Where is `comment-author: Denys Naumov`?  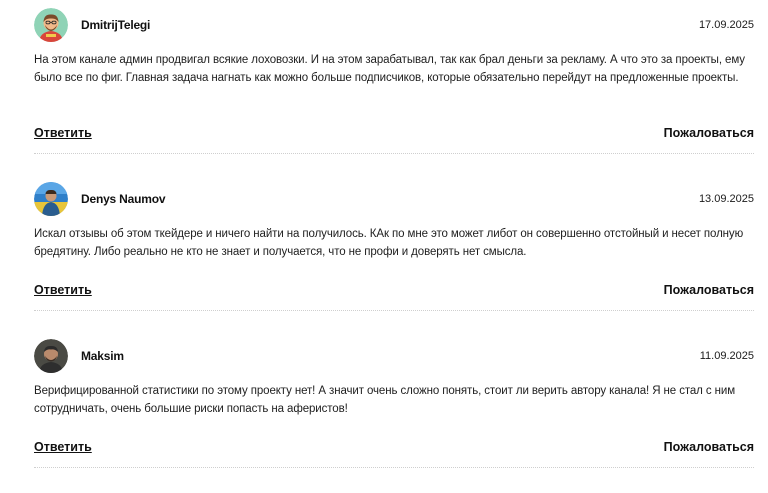
comment-author: Denys Naumov is located at coordinates (123, 199).